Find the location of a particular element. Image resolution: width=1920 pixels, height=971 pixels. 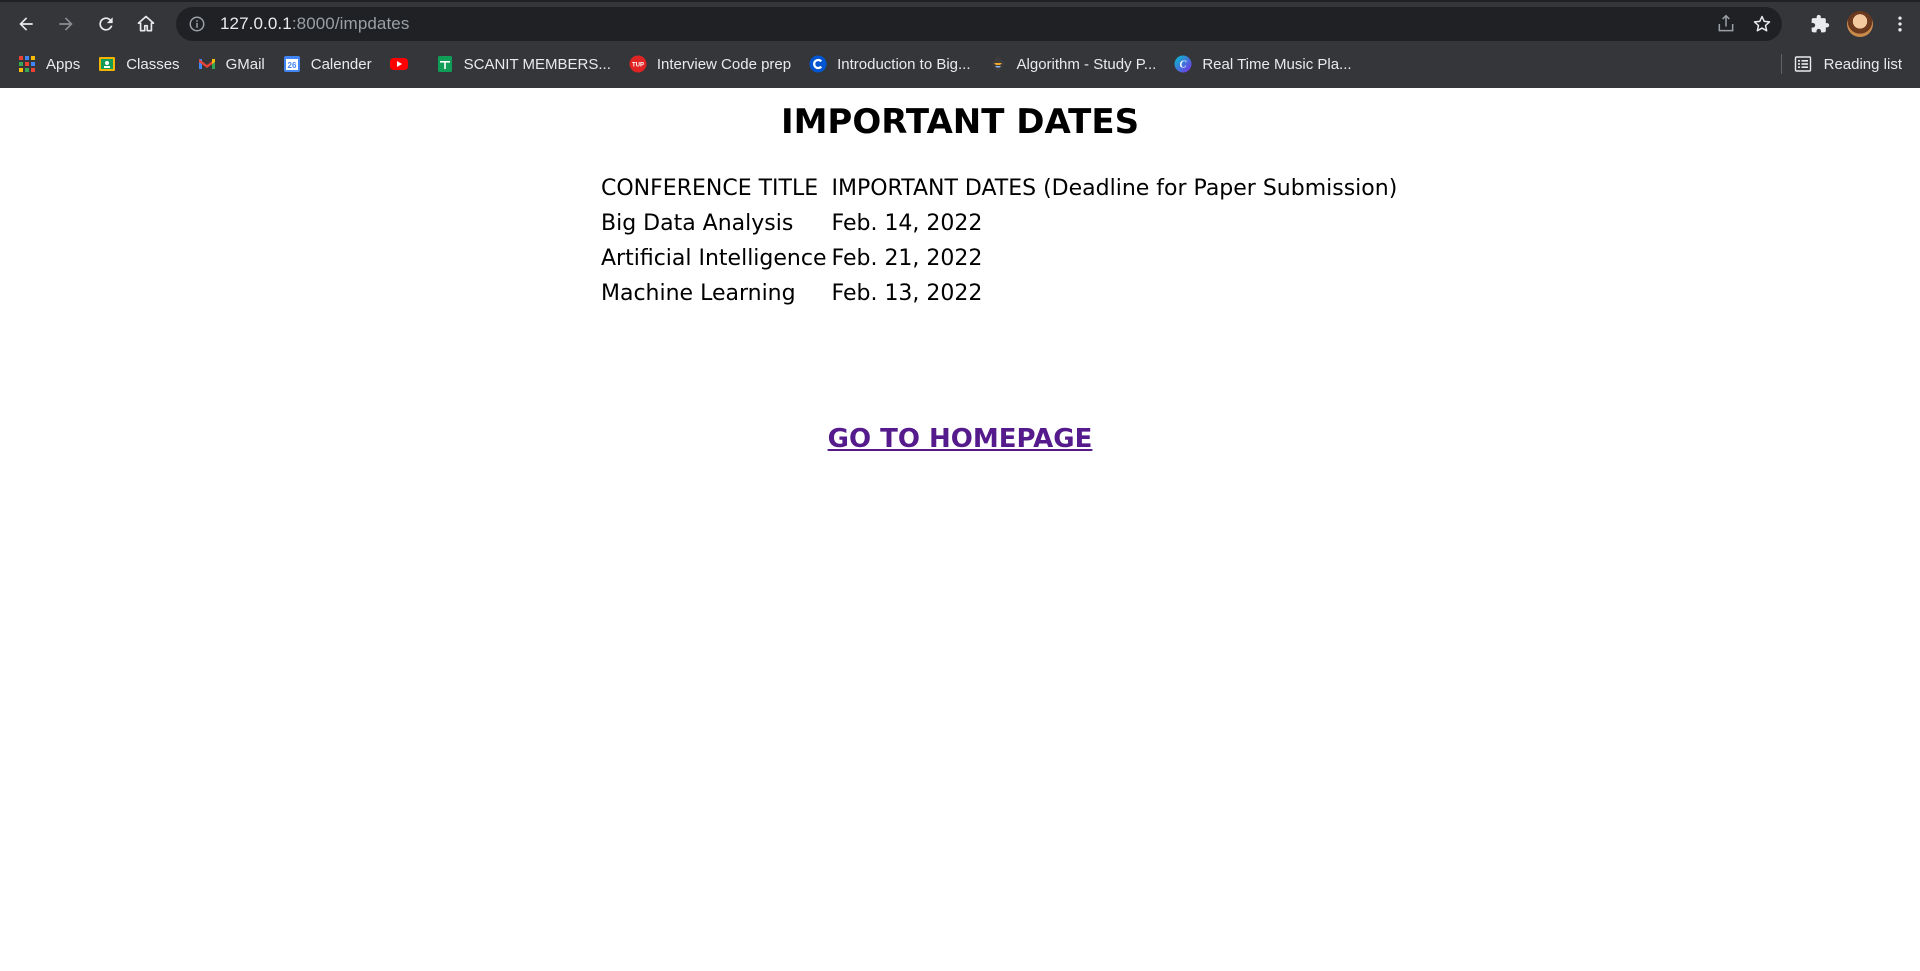

share-icon is located at coordinates (1726, 24).